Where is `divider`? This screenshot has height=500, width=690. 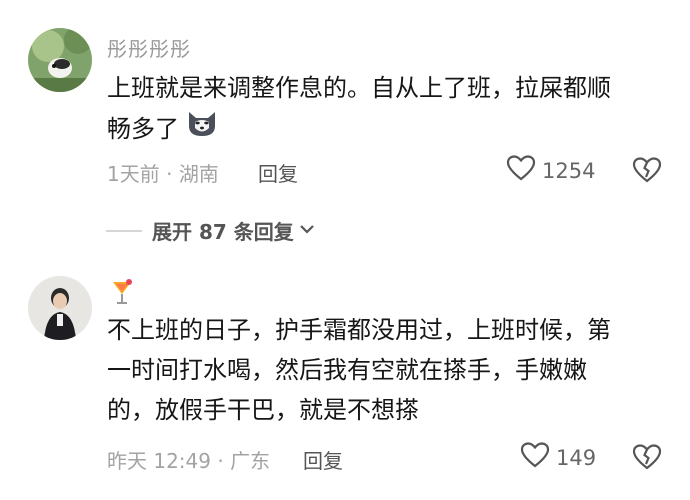
divider is located at coordinates (124, 230).